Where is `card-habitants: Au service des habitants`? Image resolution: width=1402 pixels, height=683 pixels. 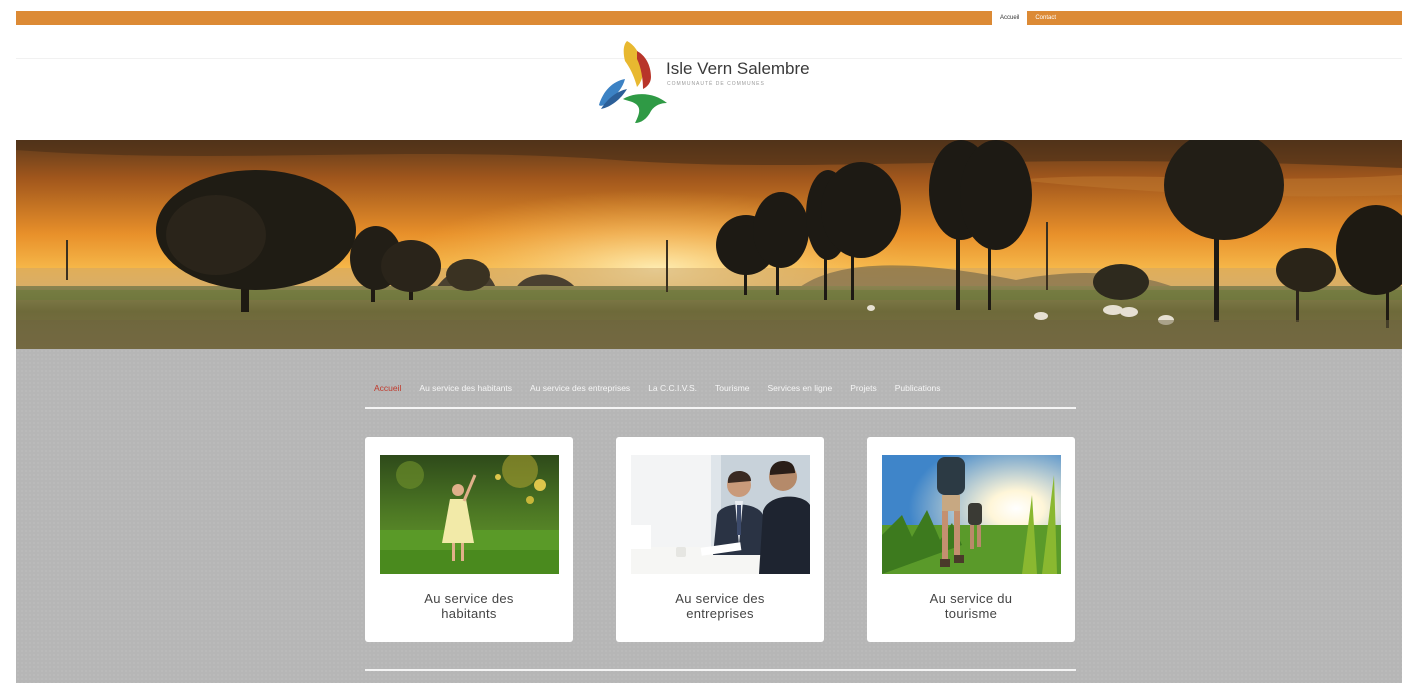 card-habitants: Au service des habitants is located at coordinates (469, 539).